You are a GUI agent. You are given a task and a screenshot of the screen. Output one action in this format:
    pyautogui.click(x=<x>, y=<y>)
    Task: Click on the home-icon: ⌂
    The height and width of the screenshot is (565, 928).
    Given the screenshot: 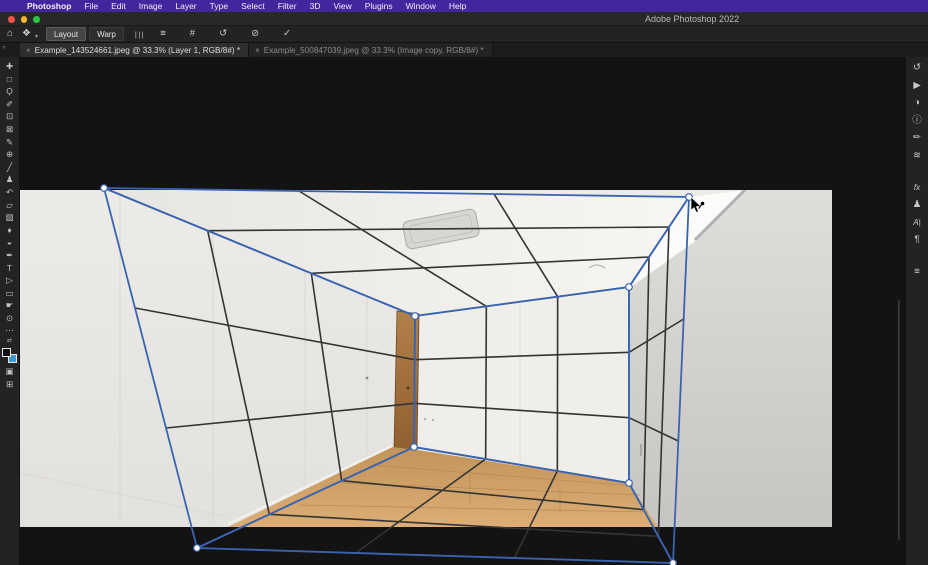 What is the action you would take?
    pyautogui.click(x=10, y=34)
    